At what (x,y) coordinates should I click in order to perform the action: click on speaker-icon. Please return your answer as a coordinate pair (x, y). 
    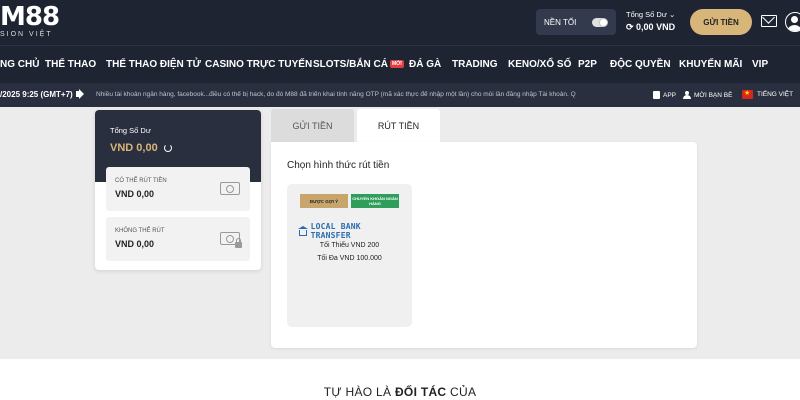
    Looking at the image, I should click on (78, 94).